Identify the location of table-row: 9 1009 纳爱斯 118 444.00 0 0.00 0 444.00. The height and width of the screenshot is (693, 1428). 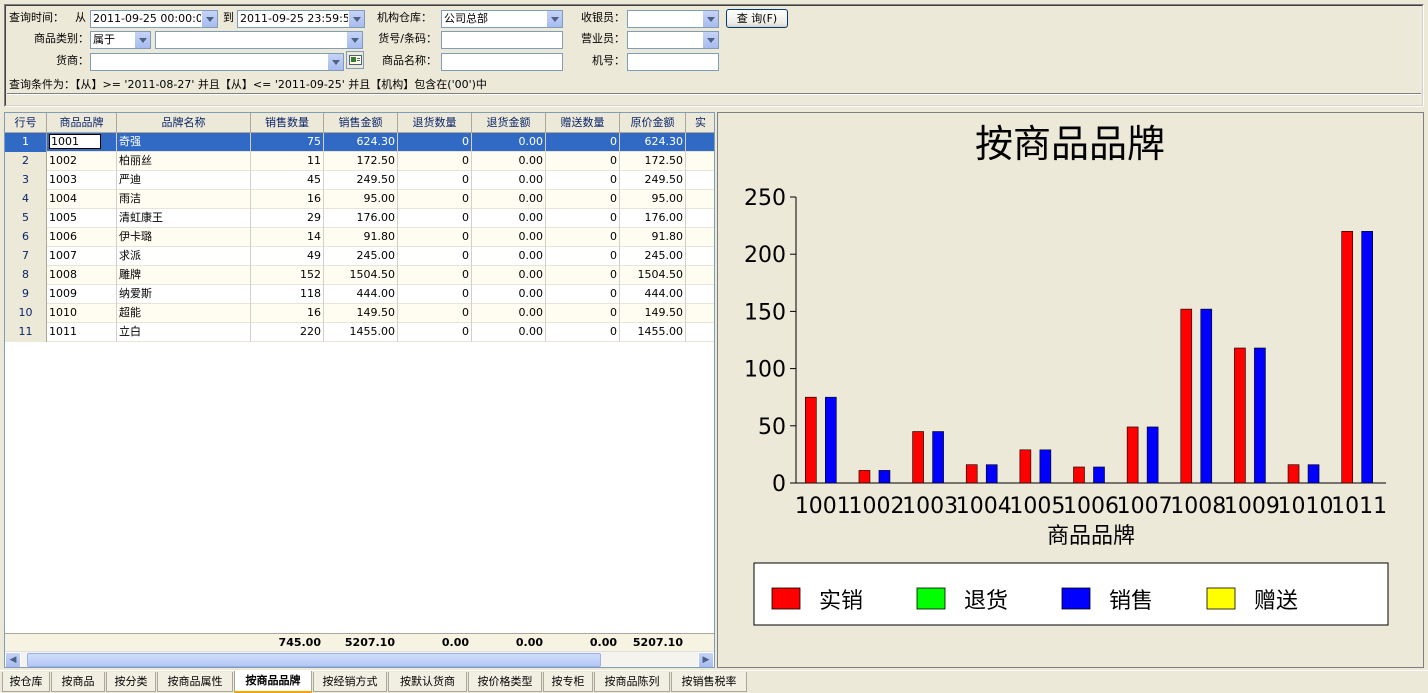
(359, 294).